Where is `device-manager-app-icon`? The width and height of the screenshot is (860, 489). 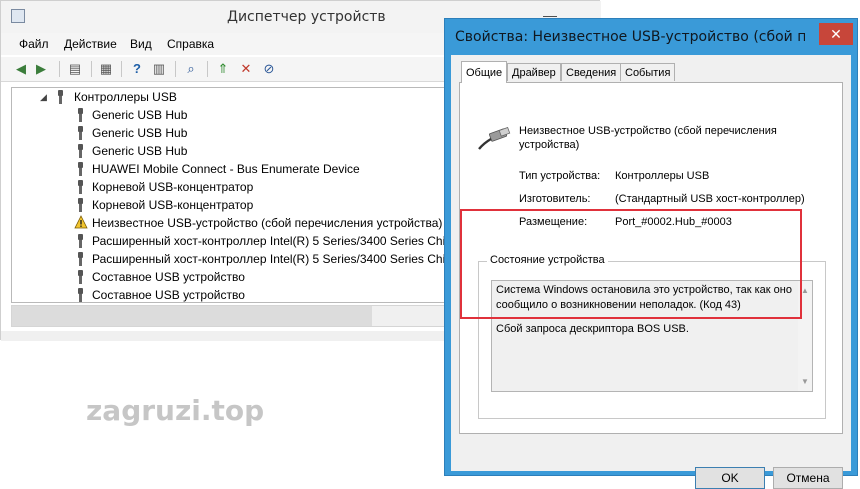
device-manager-app-icon is located at coordinates (18, 16).